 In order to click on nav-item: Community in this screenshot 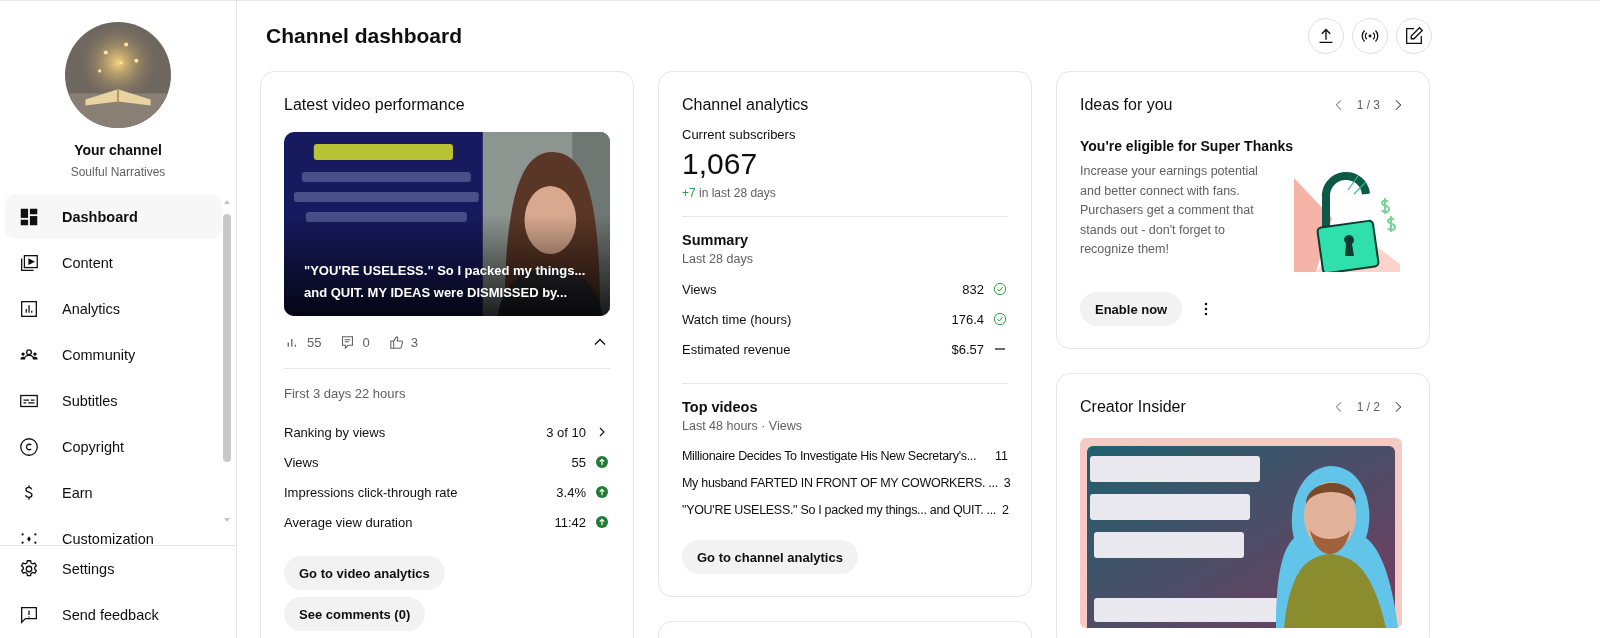, I will do `click(113, 354)`.